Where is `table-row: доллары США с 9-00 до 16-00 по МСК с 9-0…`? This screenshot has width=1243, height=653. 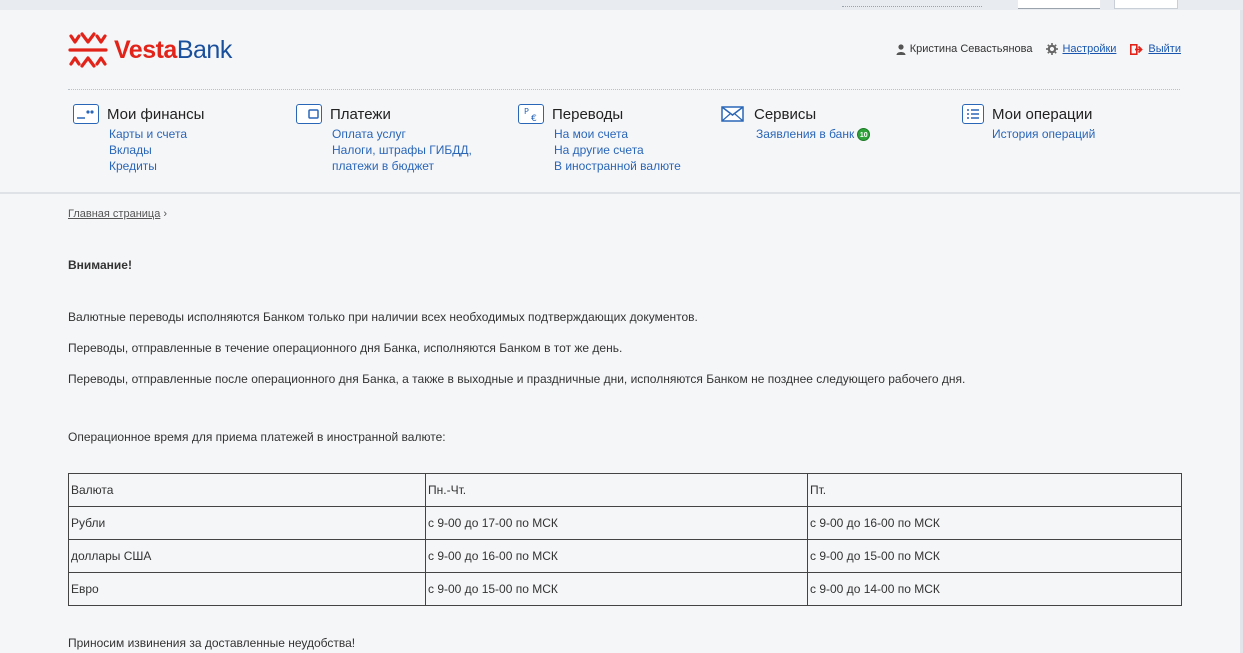 table-row: доллары США с 9-00 до 16-00 по МСК с 9-0… is located at coordinates (625, 556).